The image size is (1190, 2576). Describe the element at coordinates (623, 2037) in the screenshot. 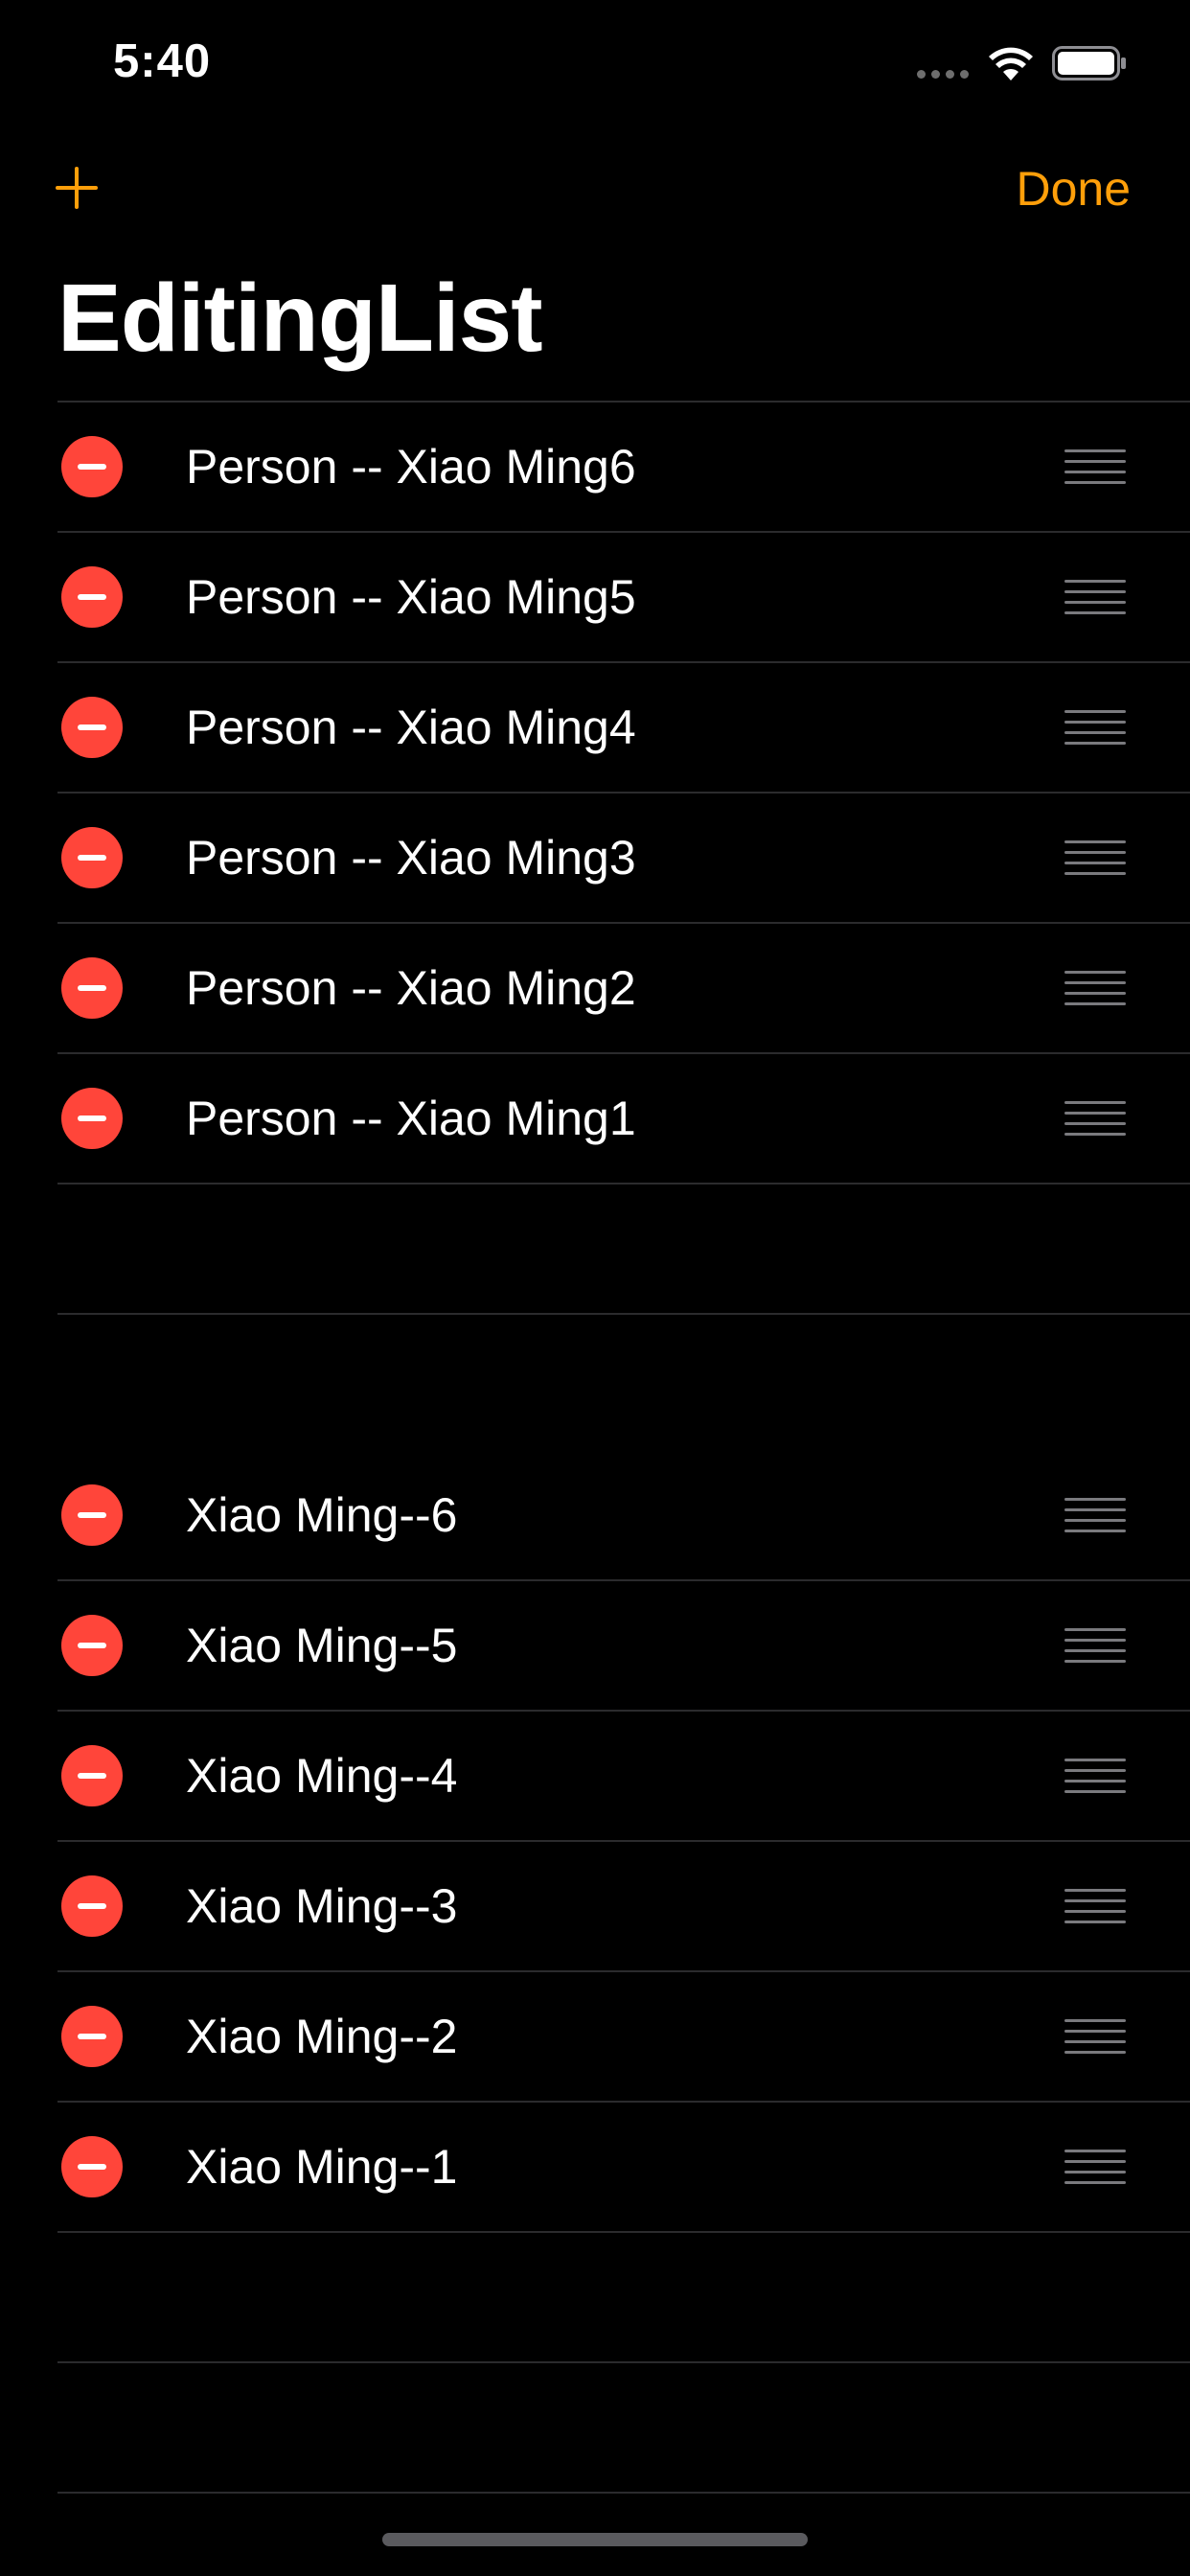

I see `list-item: Xiao Ming--2` at that location.